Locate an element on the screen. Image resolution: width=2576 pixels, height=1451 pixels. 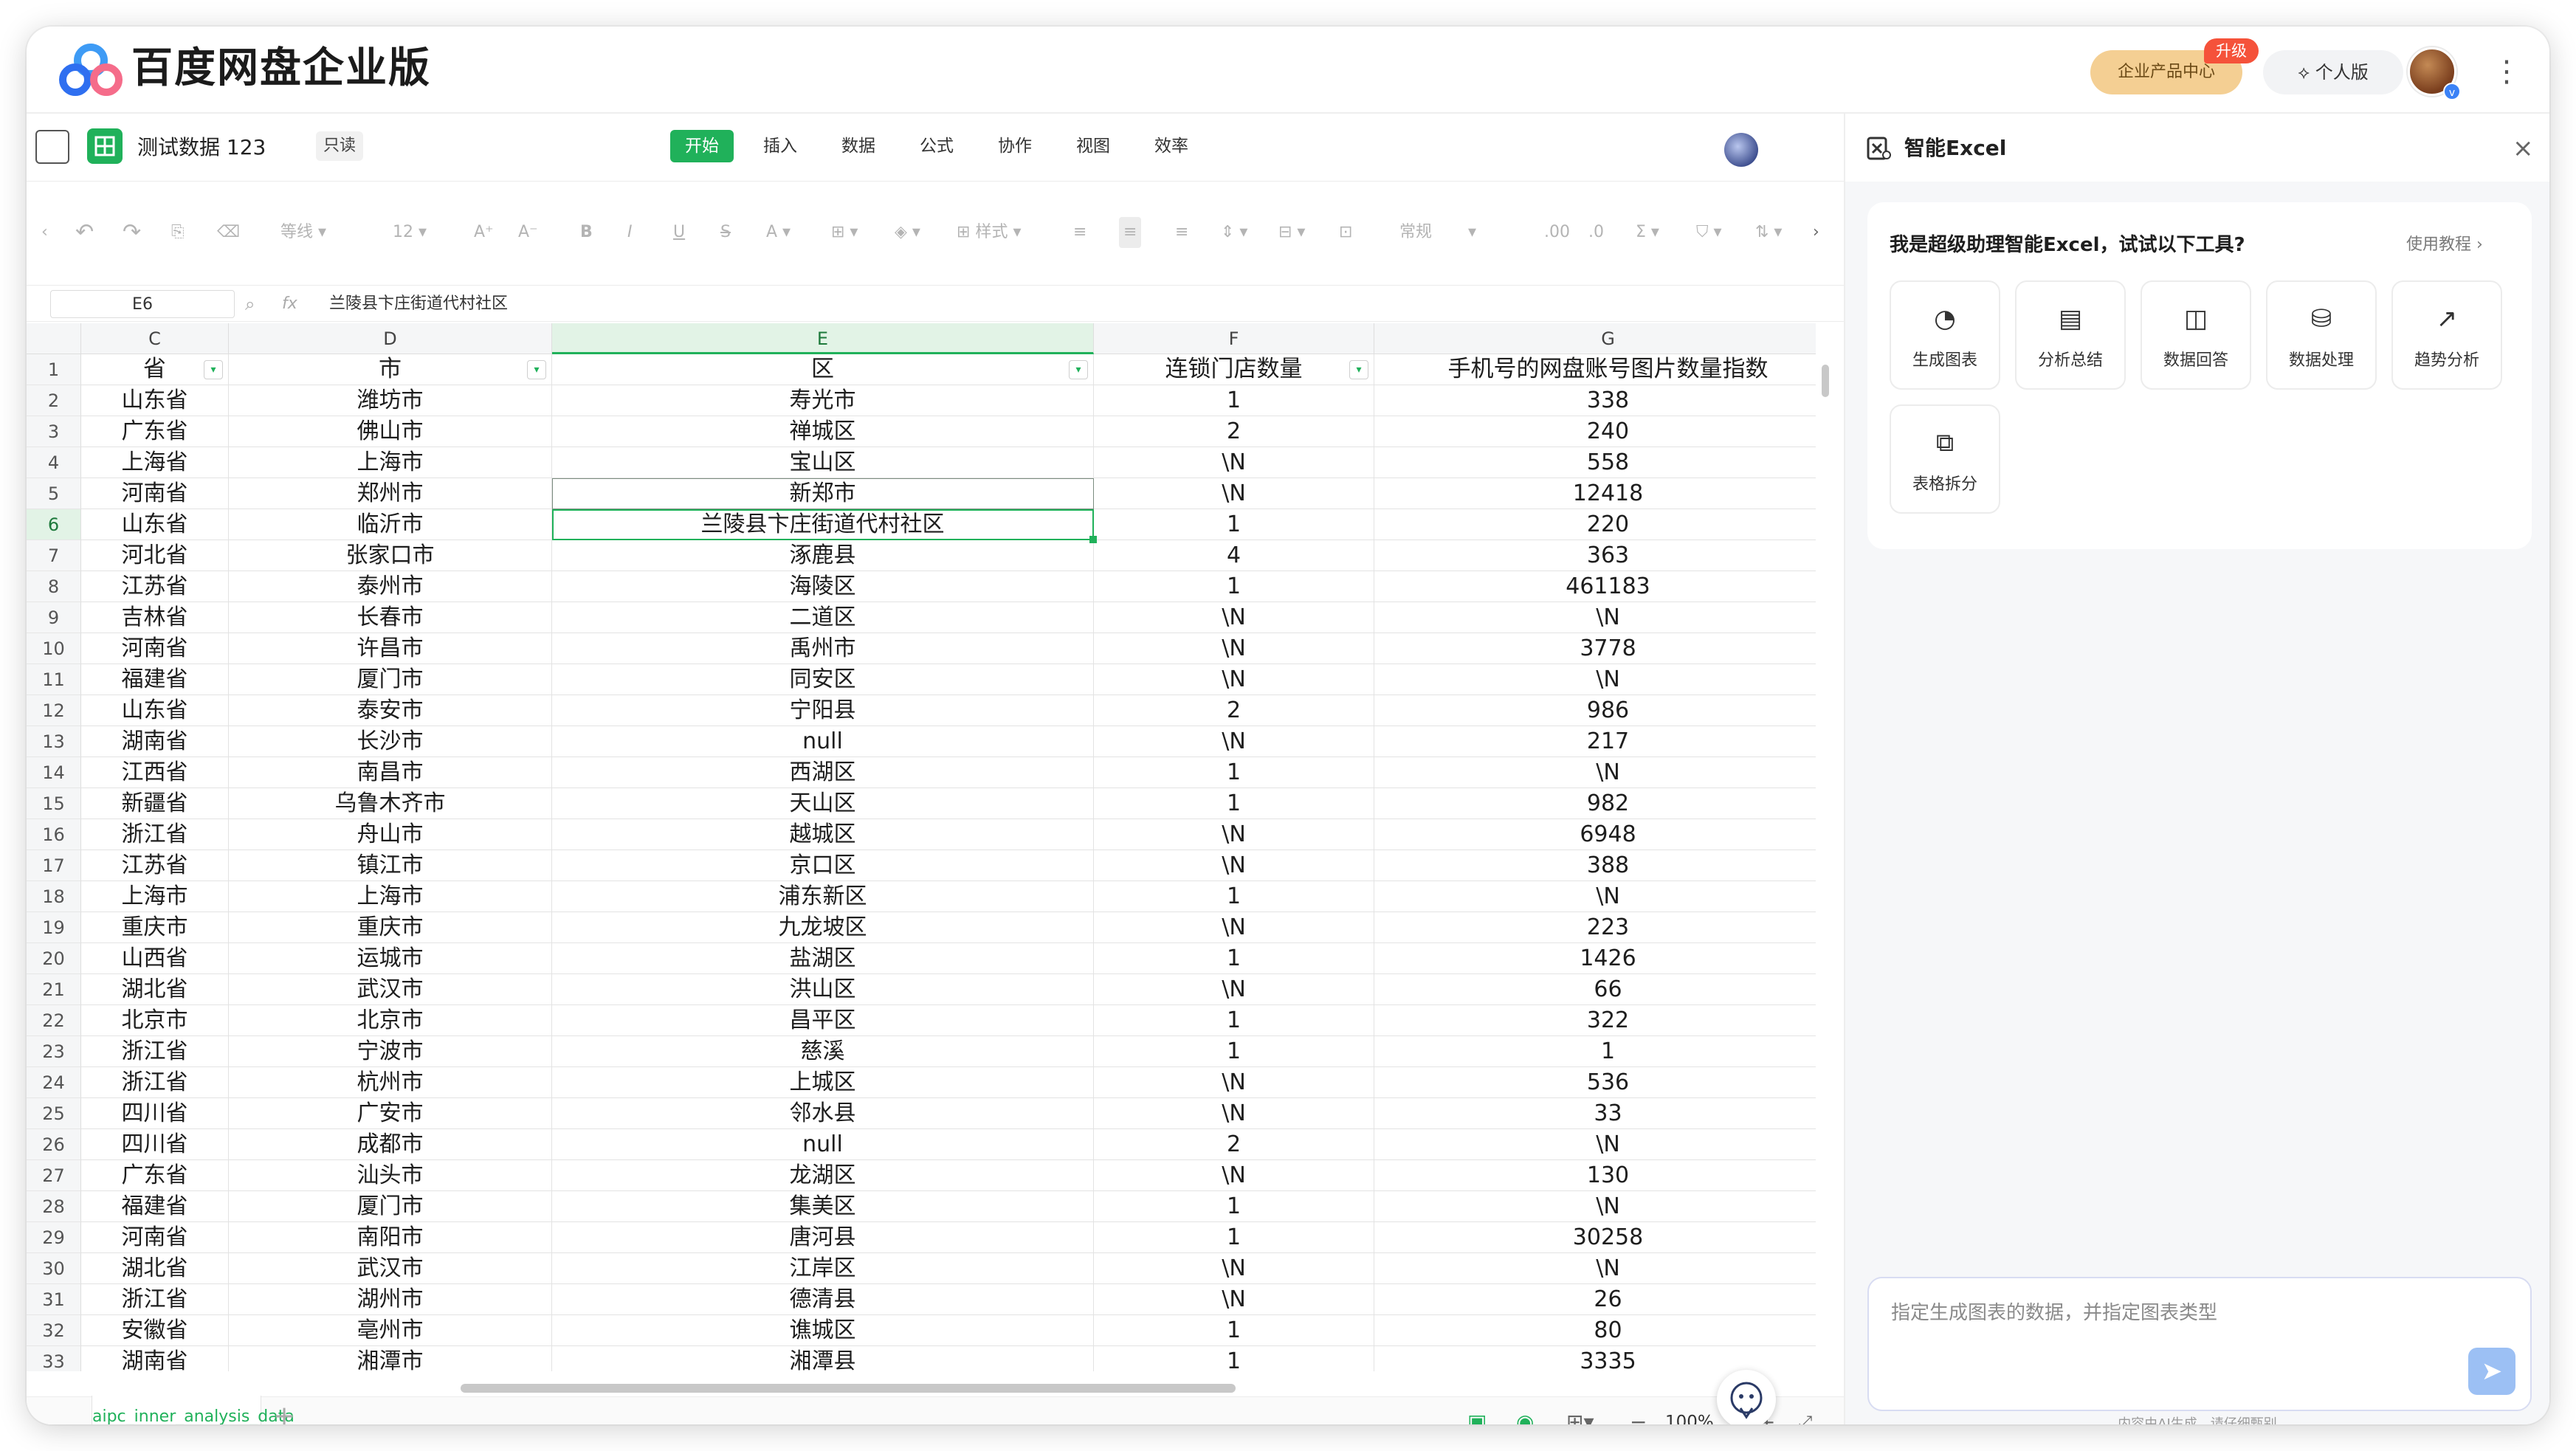
table-cell: 322 is located at coordinates (1595, 1021).